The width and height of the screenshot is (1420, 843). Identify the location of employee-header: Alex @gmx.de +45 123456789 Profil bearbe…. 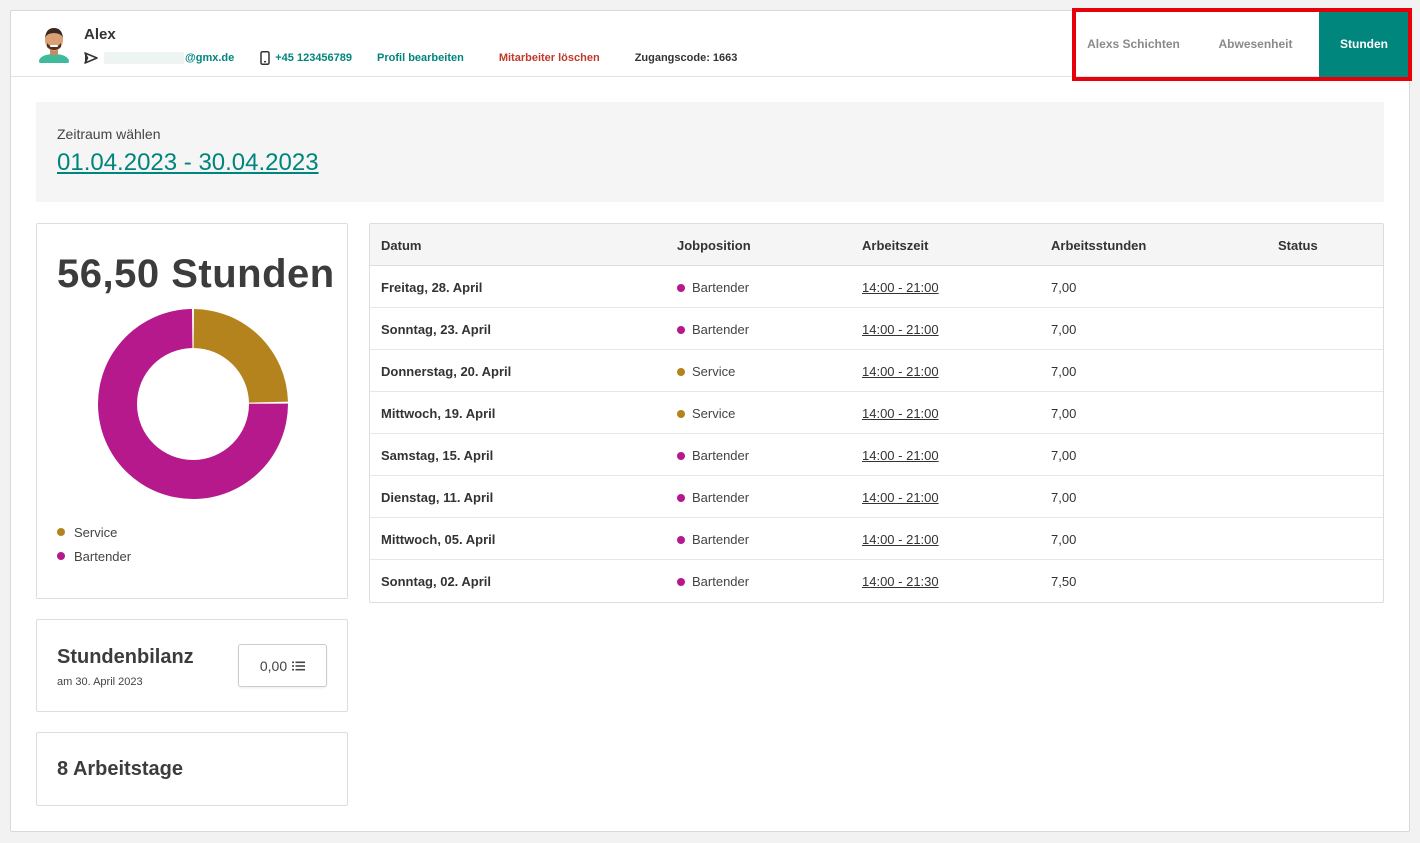
(711, 44).